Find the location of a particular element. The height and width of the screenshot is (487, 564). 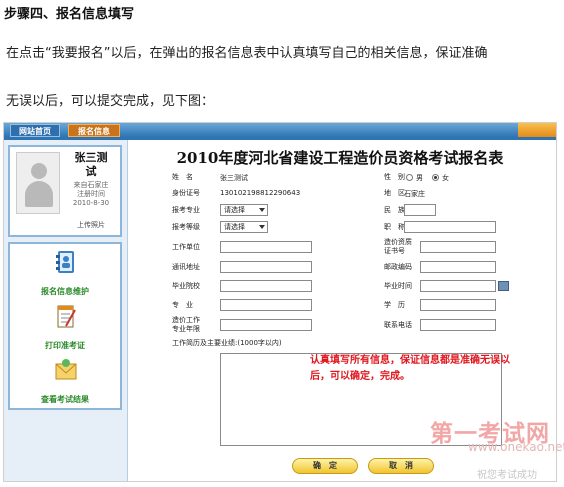

menu-item-print-admission: 打印准考证 is located at coordinates (65, 329).